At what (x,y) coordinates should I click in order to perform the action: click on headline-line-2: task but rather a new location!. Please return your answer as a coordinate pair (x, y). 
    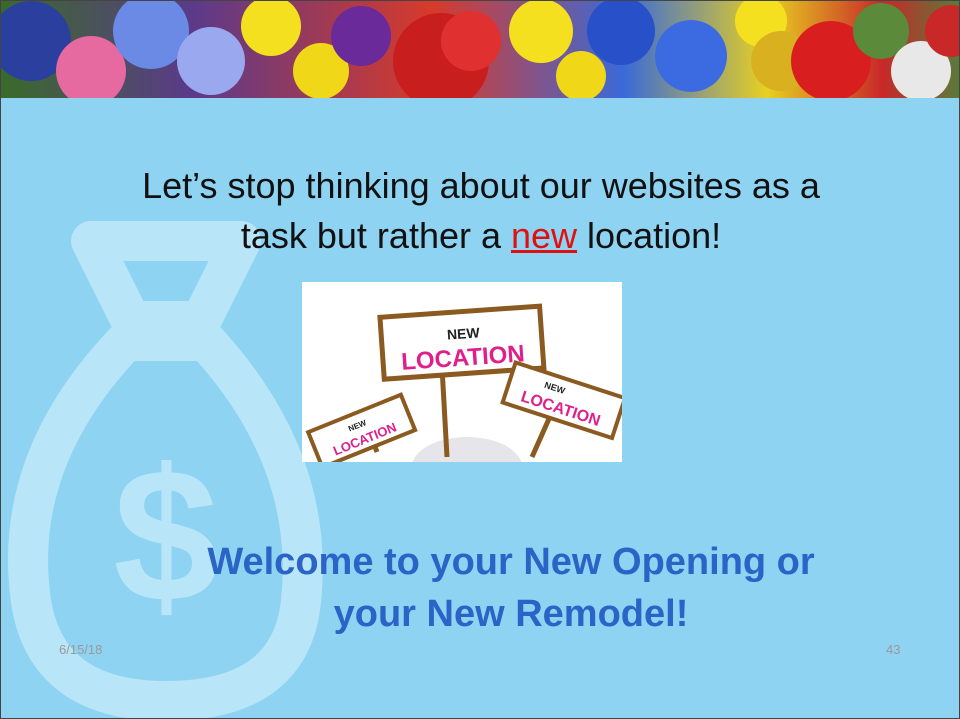
    Looking at the image, I should click on (481, 236).